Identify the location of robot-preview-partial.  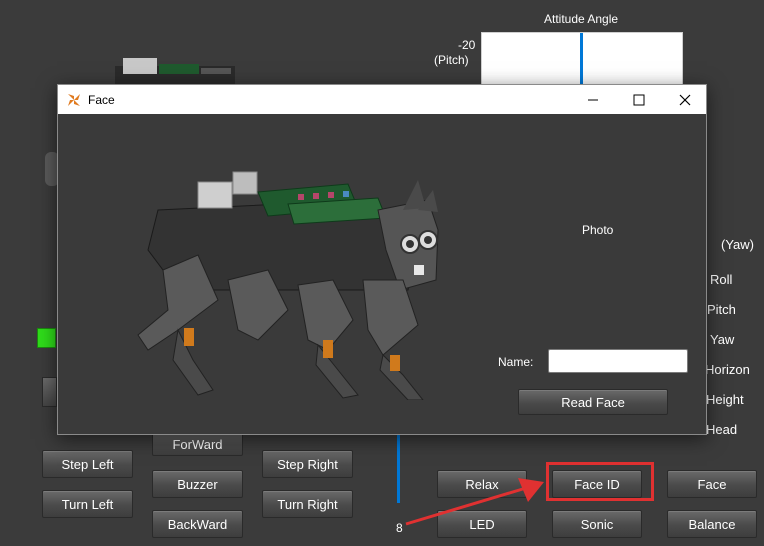
(175, 68).